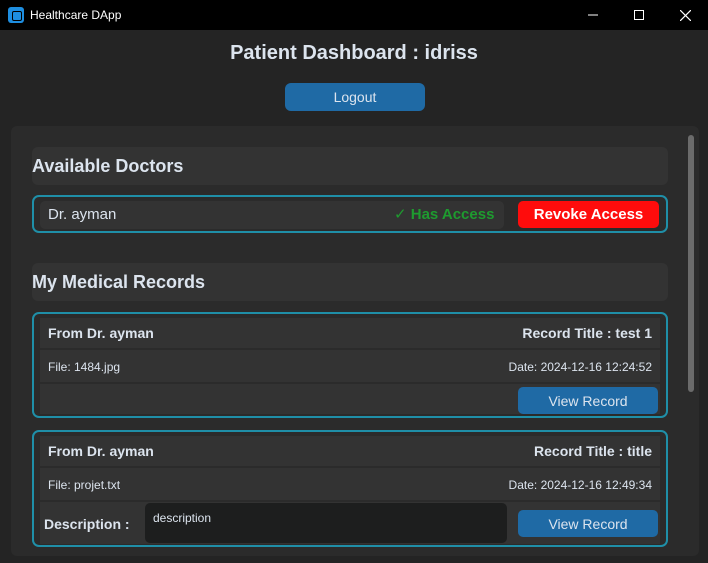 Image resolution: width=708 pixels, height=563 pixels. I want to click on description-field: description, so click(326, 523).